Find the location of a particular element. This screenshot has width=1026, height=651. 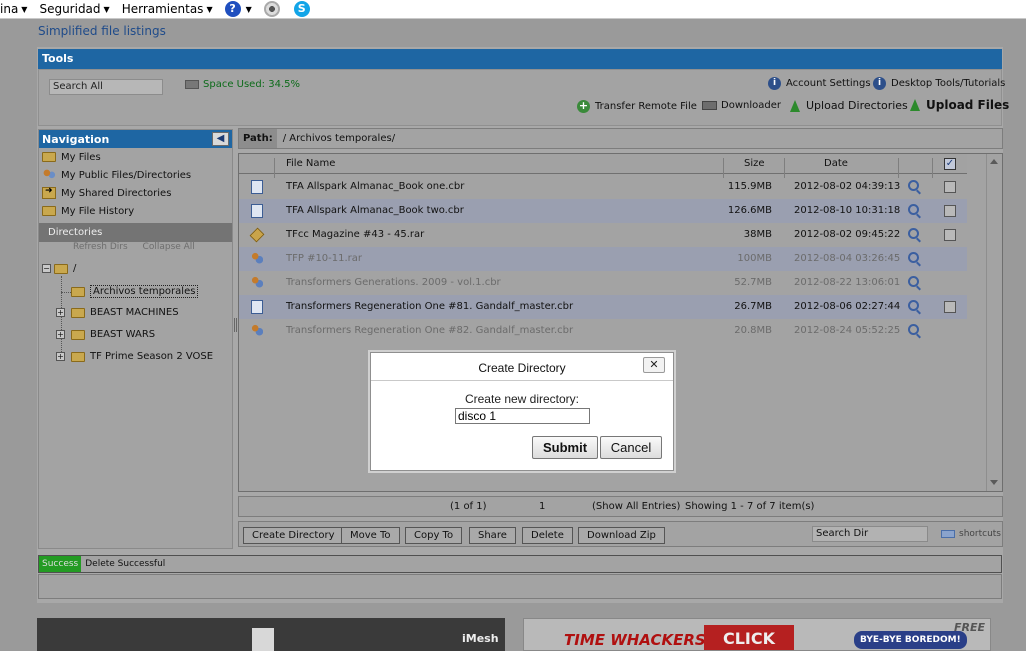

ad-banner-left: iMesh is located at coordinates (271, 634).